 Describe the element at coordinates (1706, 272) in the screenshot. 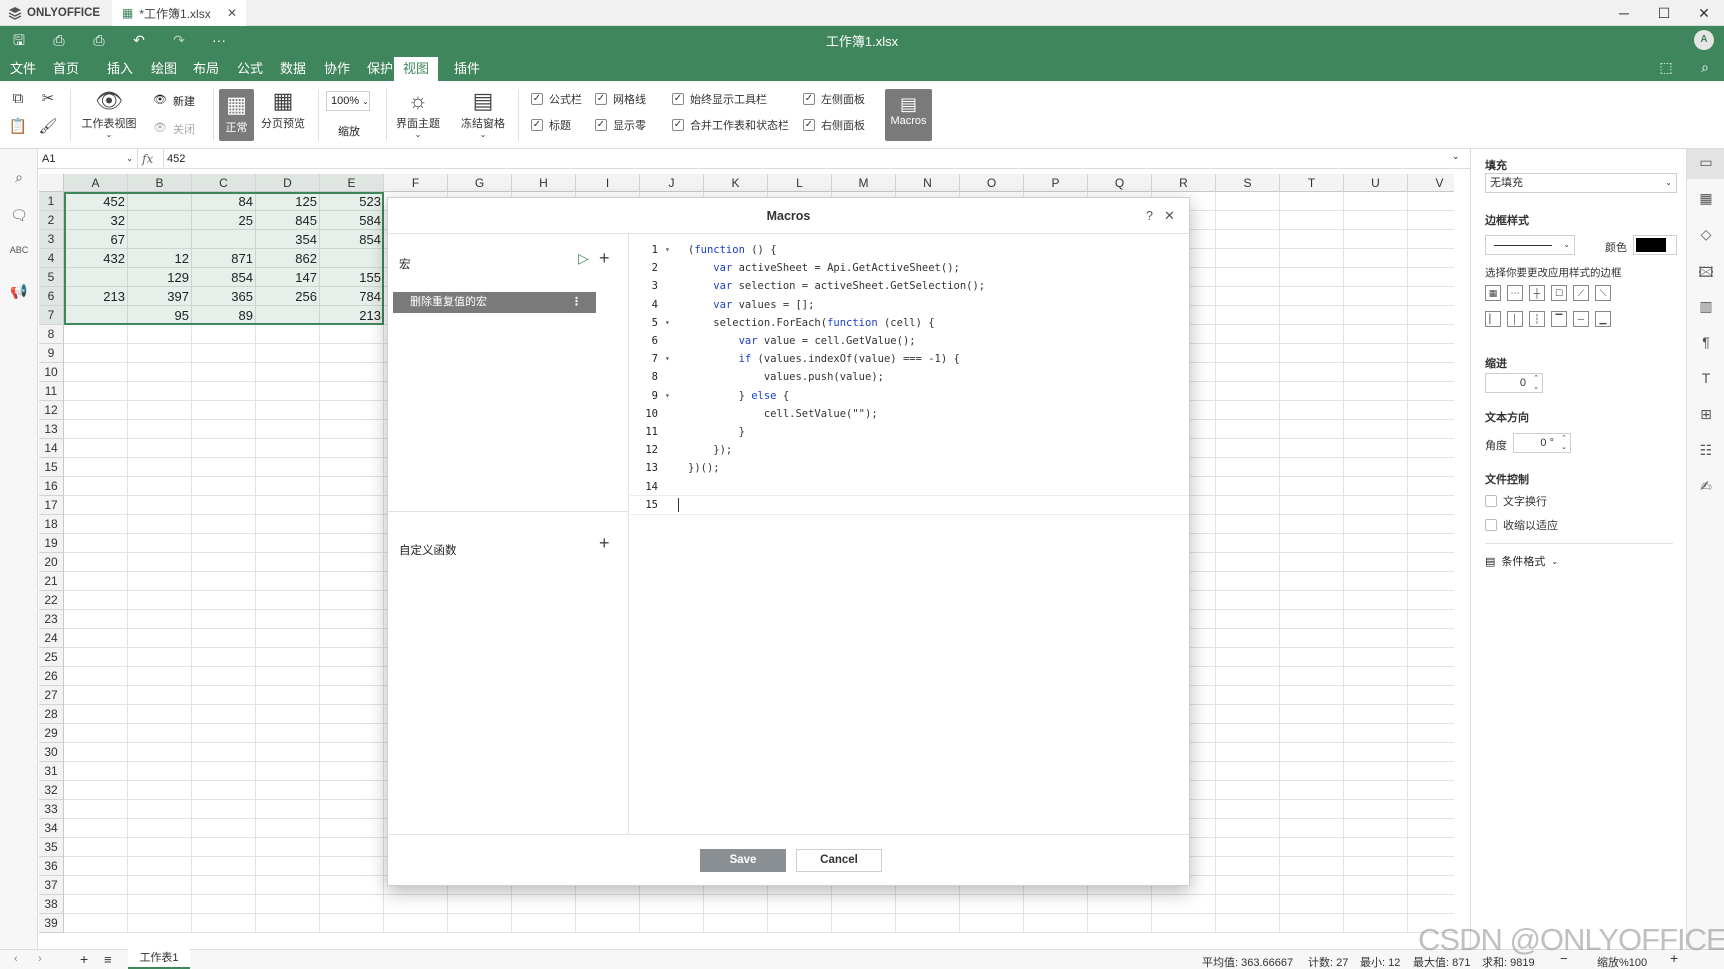

I see `image-settings-icon: 🖾` at that location.